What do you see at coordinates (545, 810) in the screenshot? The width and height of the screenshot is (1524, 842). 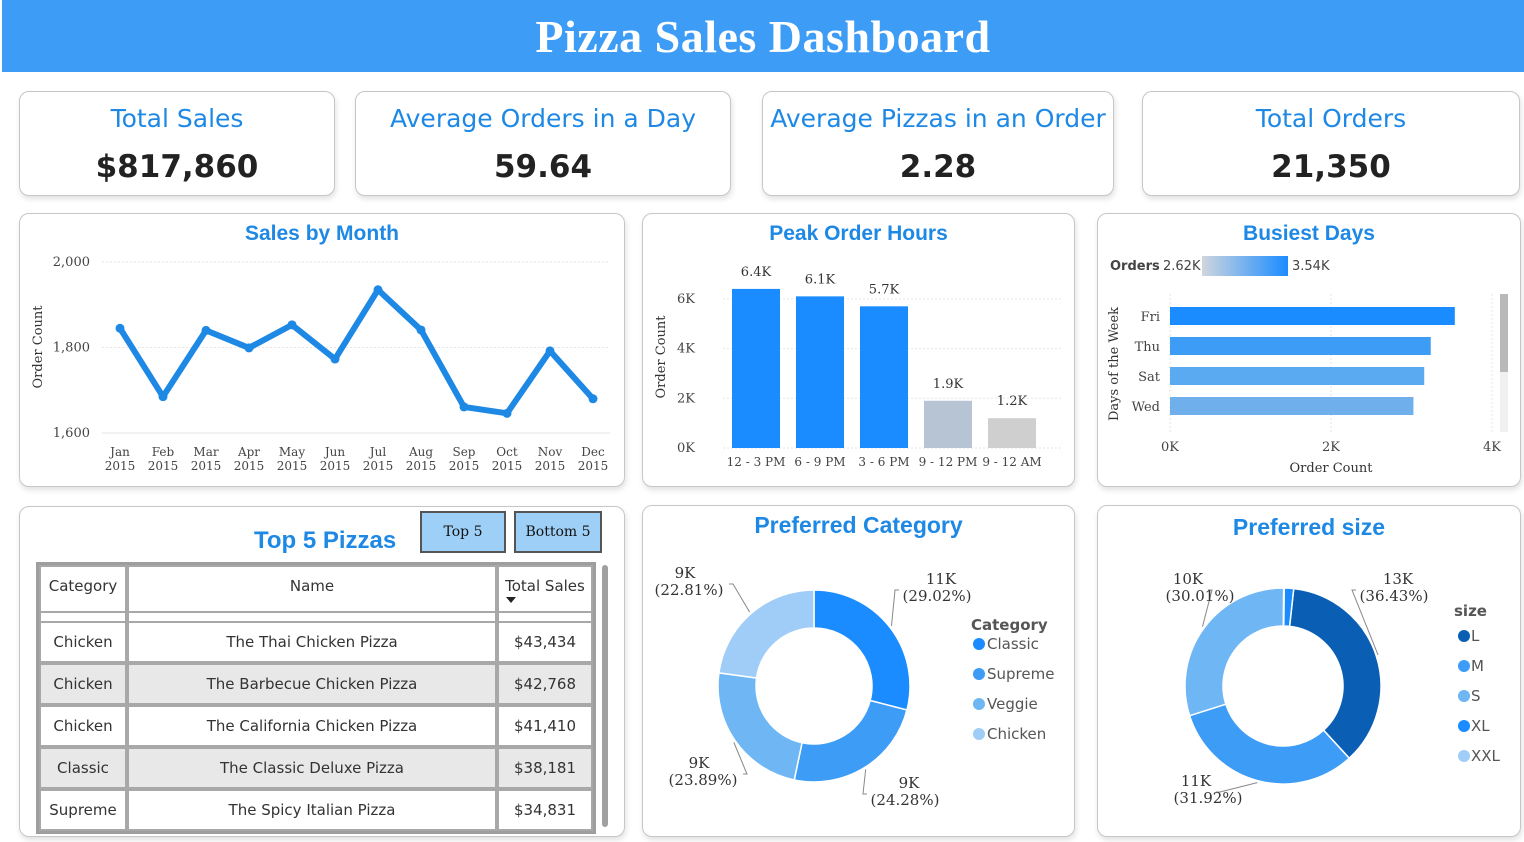 I see `cell-total-sales: $34,831` at bounding box center [545, 810].